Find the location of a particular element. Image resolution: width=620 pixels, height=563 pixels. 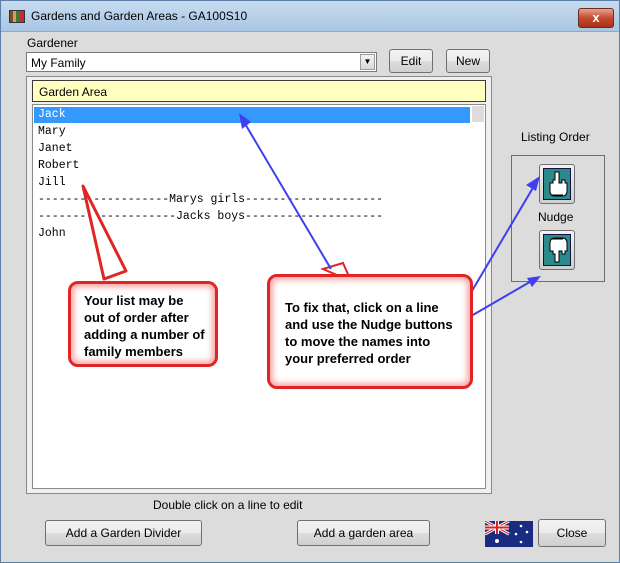

arrow-to-list is located at coordinates (286, 193).